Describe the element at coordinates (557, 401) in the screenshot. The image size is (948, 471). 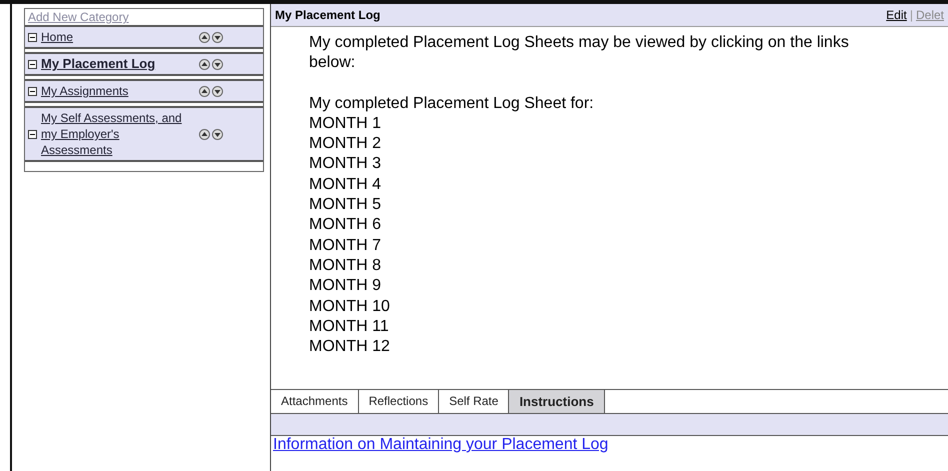
I see `tab: Instructions` at that location.